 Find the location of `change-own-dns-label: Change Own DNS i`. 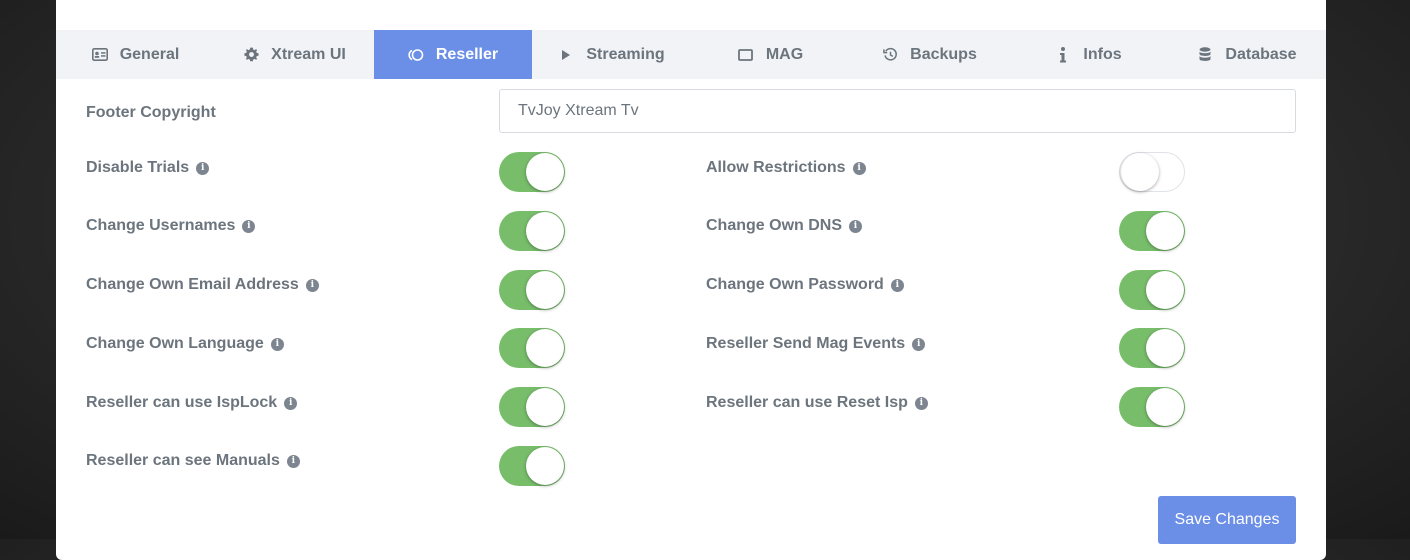

change-own-dns-label: Change Own DNS i is located at coordinates (784, 226).